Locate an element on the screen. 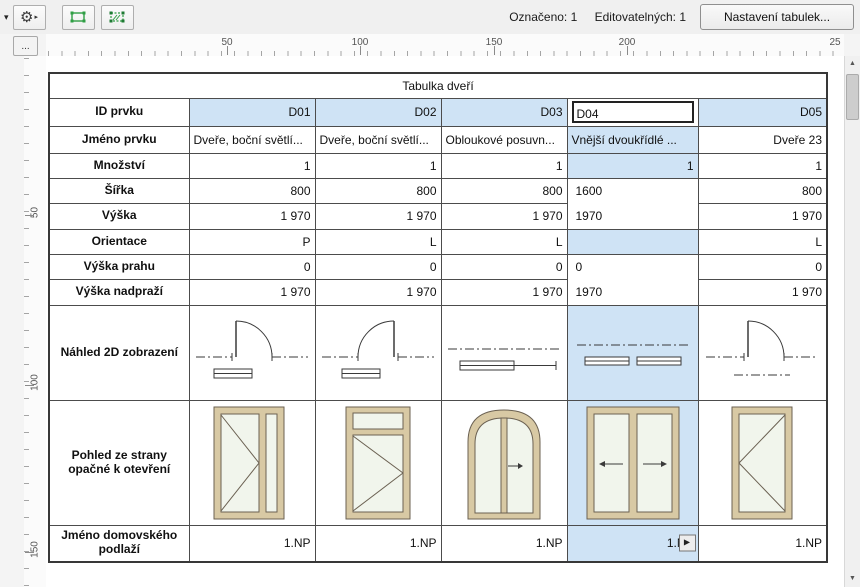 Image resolution: width=860 pixels, height=587 pixels. row-header-home-storey: Jméno domovského podlaží is located at coordinates (119, 543).